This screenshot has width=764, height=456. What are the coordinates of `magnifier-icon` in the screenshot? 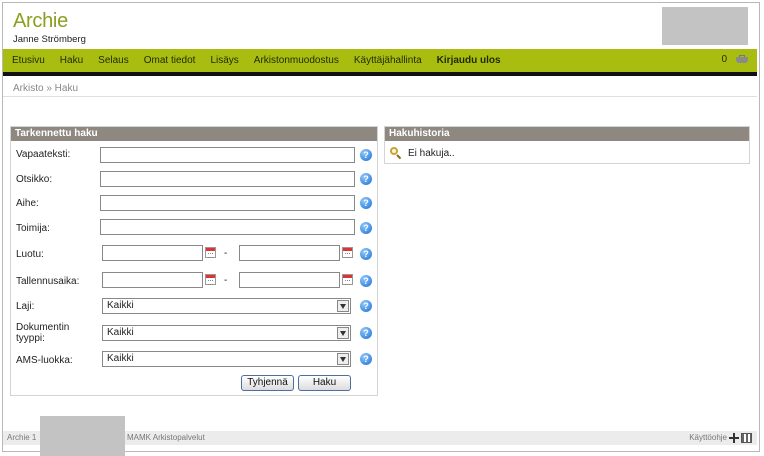 It's located at (396, 153).